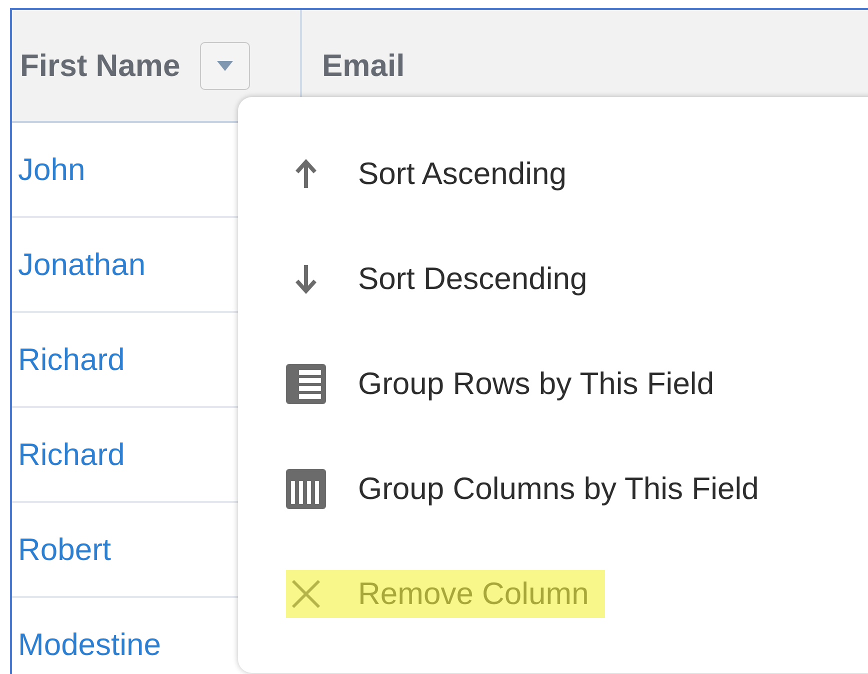  I want to click on menu-item: Group Rows by This Field, so click(508, 384).